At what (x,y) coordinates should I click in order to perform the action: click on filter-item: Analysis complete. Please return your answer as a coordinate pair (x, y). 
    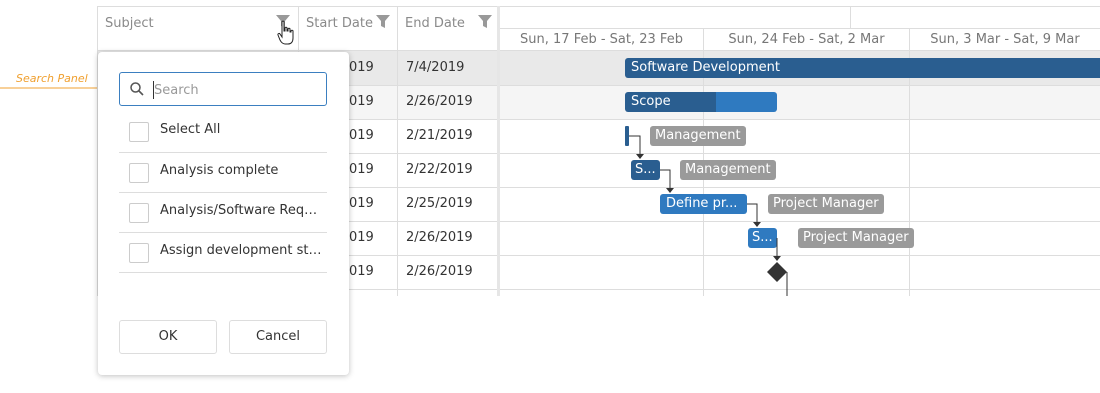
    Looking at the image, I should click on (223, 173).